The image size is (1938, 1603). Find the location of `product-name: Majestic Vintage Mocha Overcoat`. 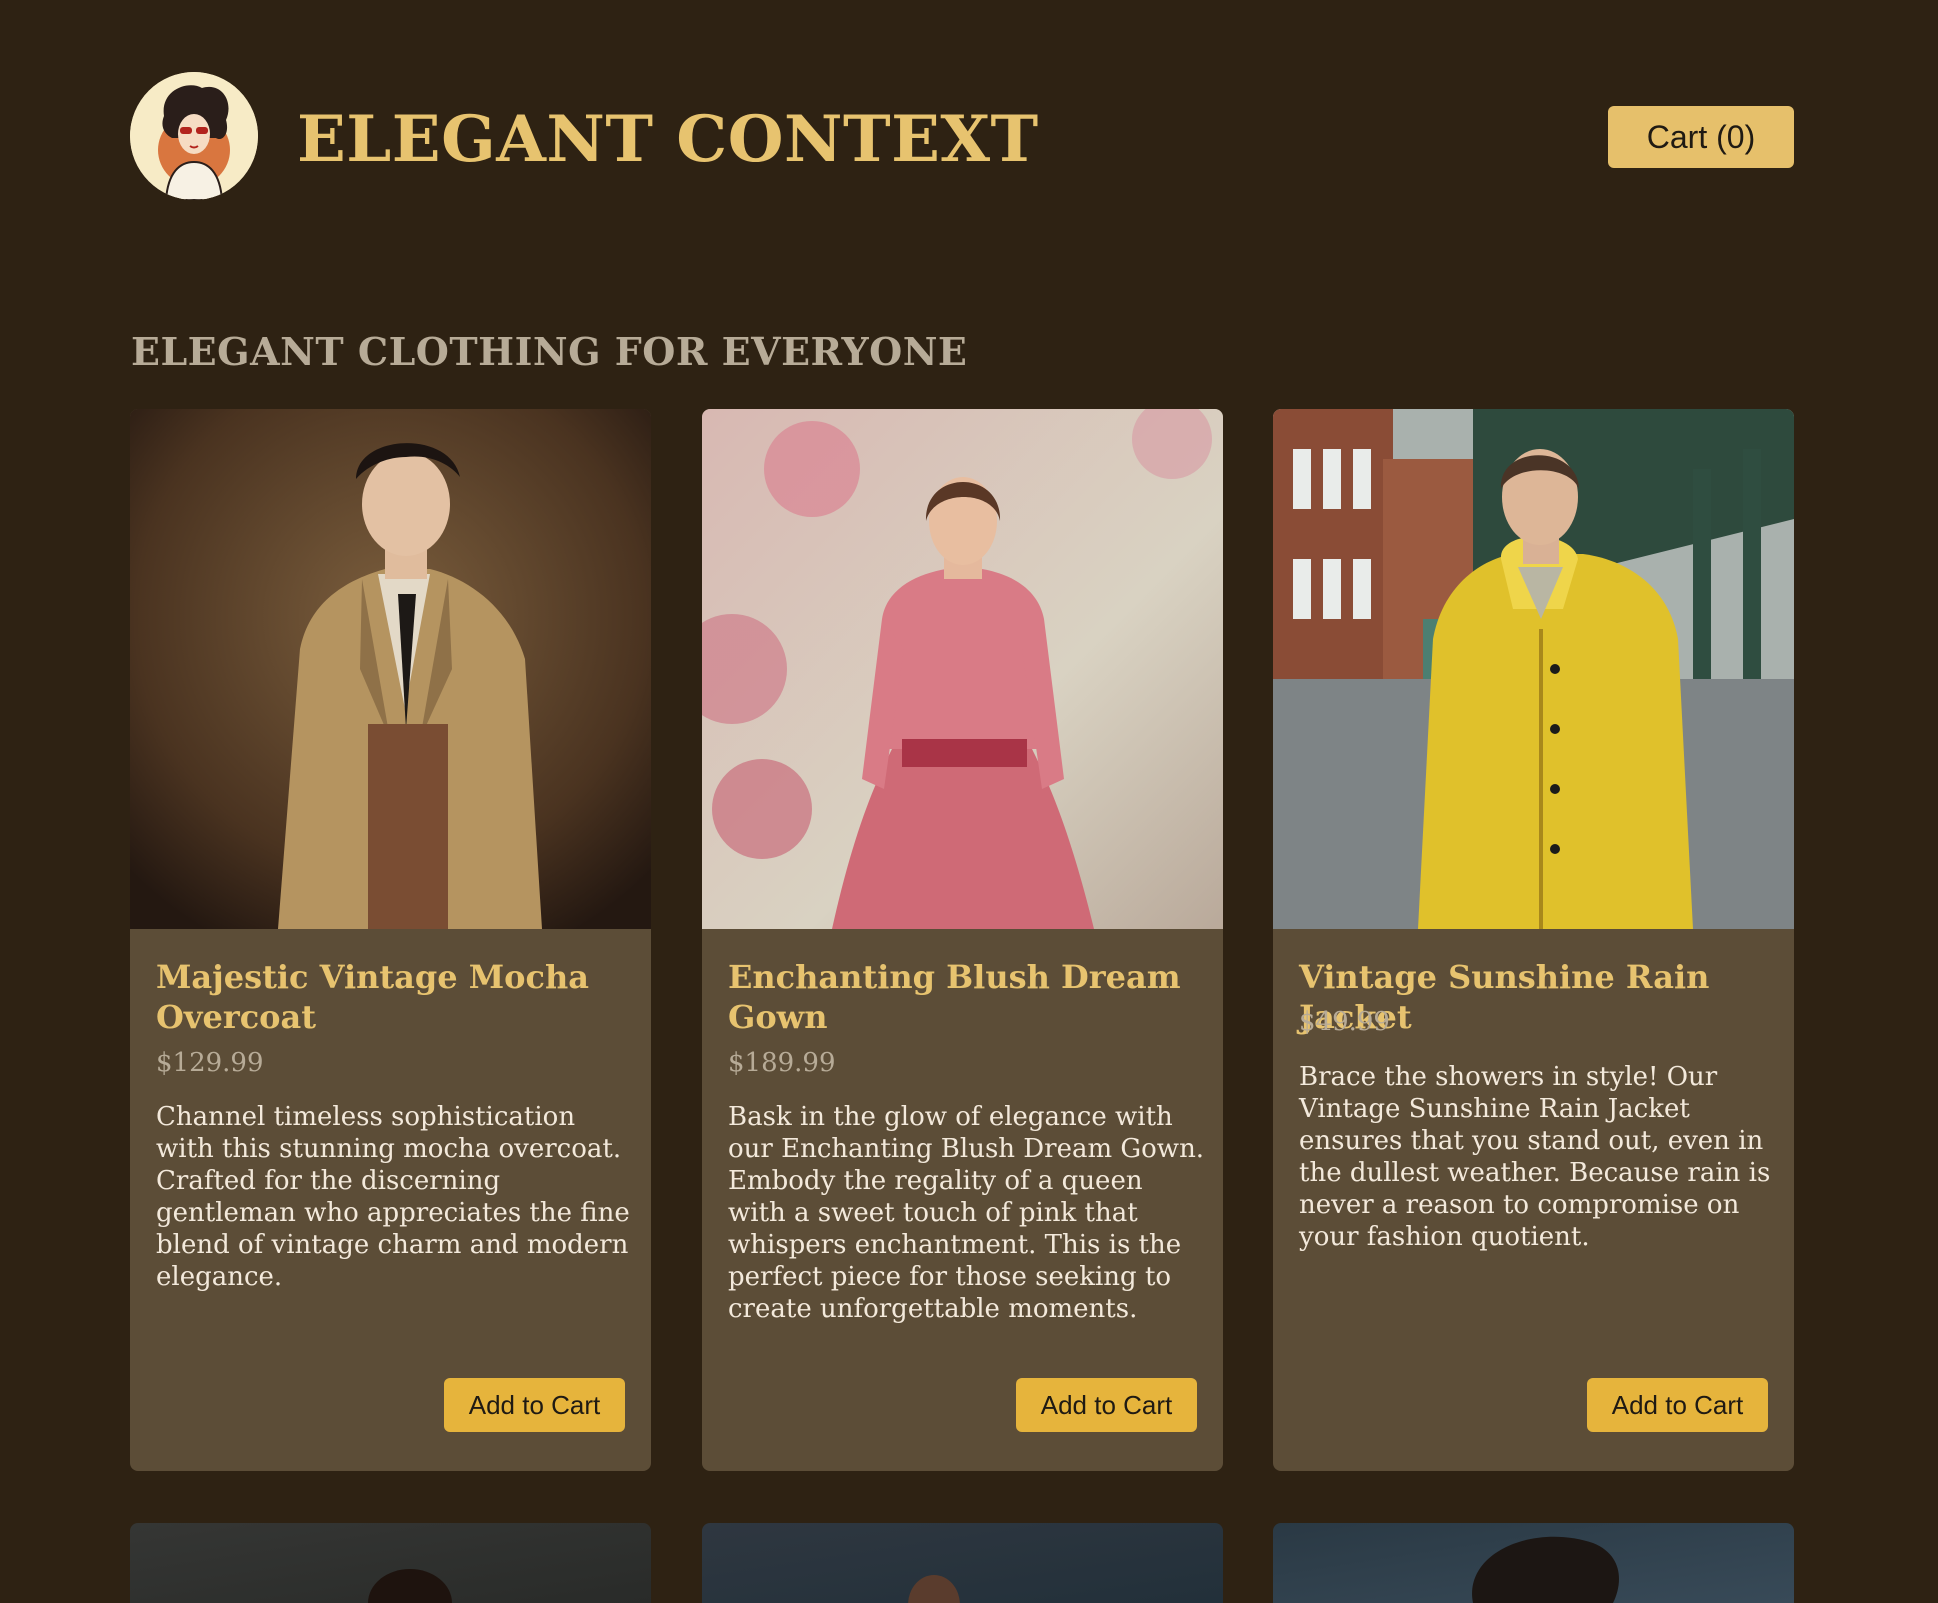

product-name: Majestic Vintage Mocha Overcoat is located at coordinates (396, 997).